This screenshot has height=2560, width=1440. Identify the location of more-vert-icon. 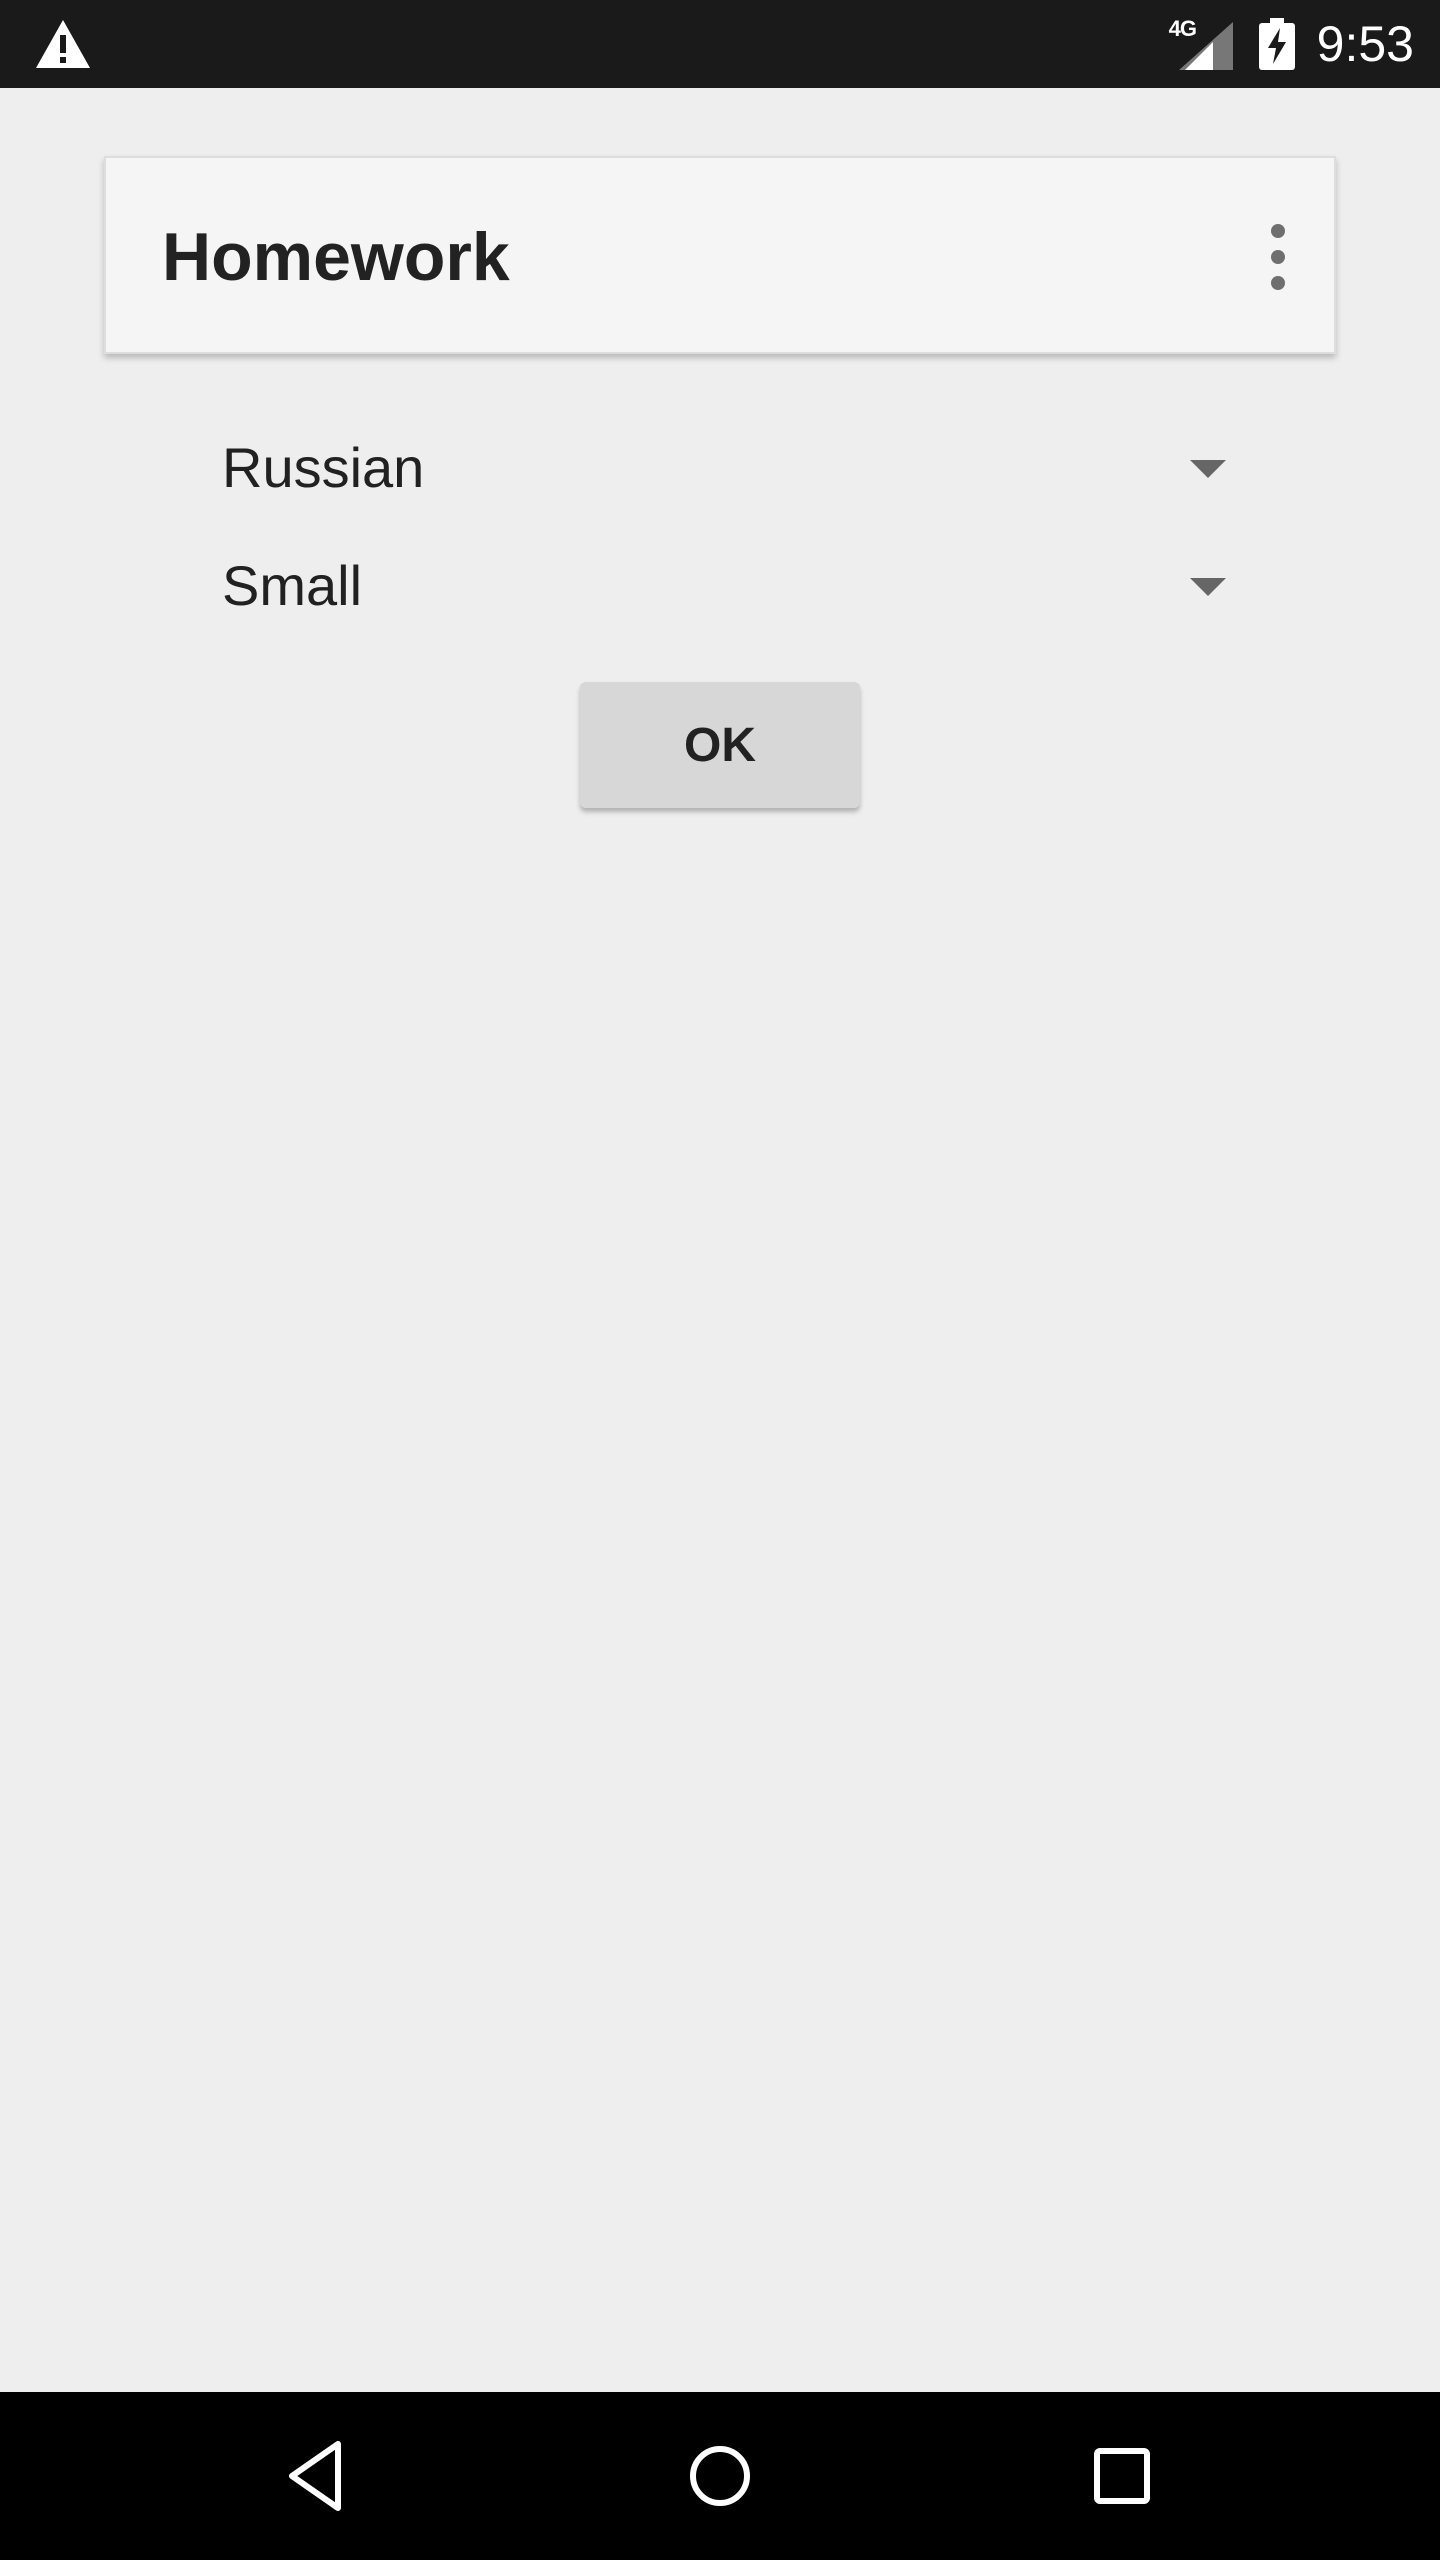
(1278, 257).